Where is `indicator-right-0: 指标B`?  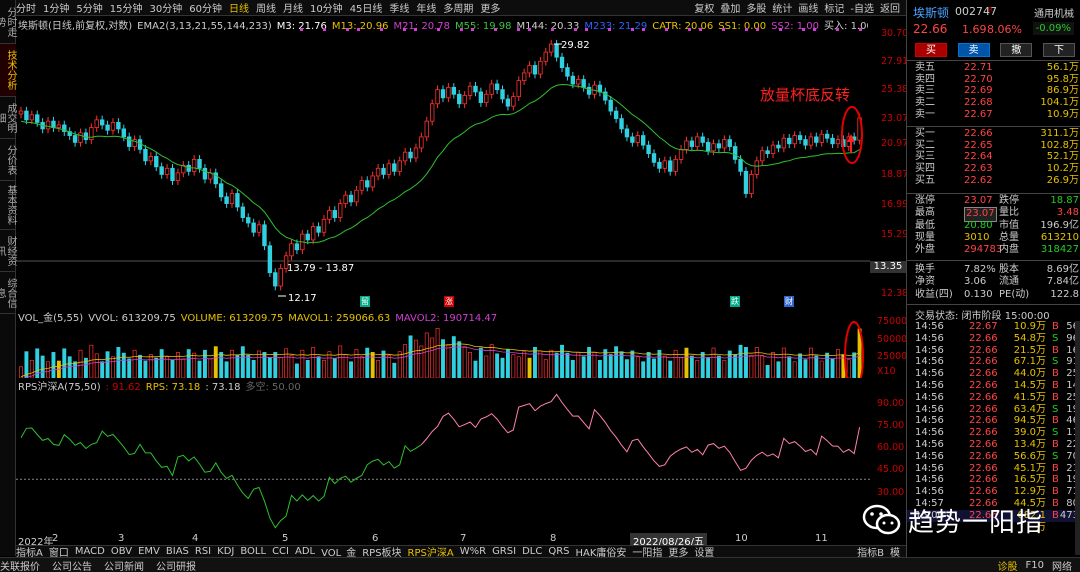 indicator-right-0: 指标B is located at coordinates (870, 551).